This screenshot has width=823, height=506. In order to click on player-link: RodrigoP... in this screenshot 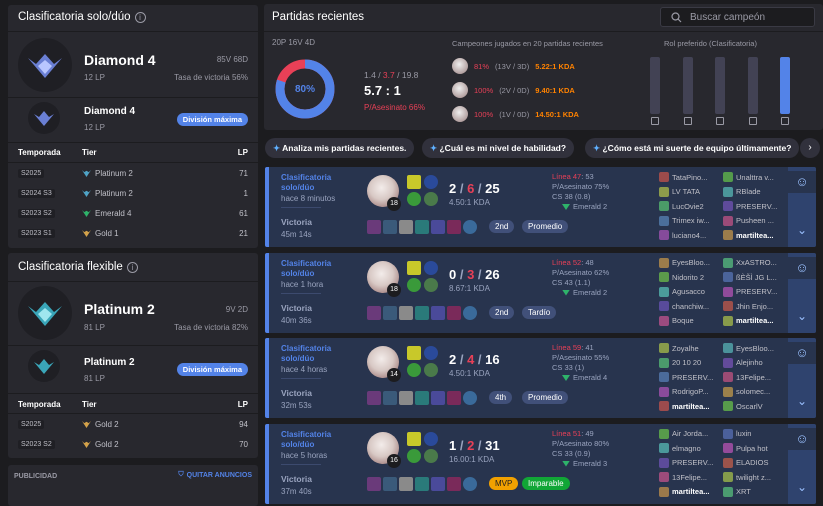, I will do `click(689, 391)`.